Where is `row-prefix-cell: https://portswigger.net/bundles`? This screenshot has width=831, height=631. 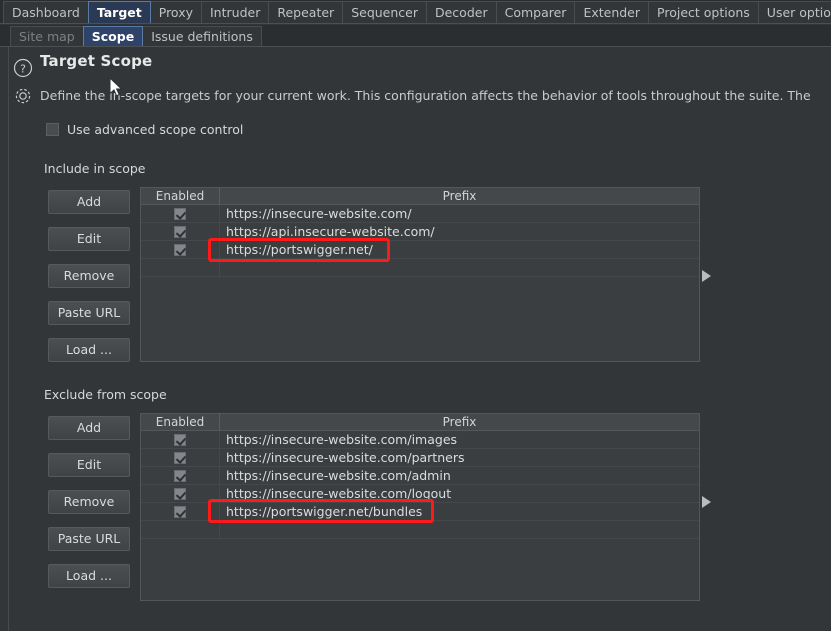
row-prefix-cell: https://portswigger.net/bundles is located at coordinates (324, 511).